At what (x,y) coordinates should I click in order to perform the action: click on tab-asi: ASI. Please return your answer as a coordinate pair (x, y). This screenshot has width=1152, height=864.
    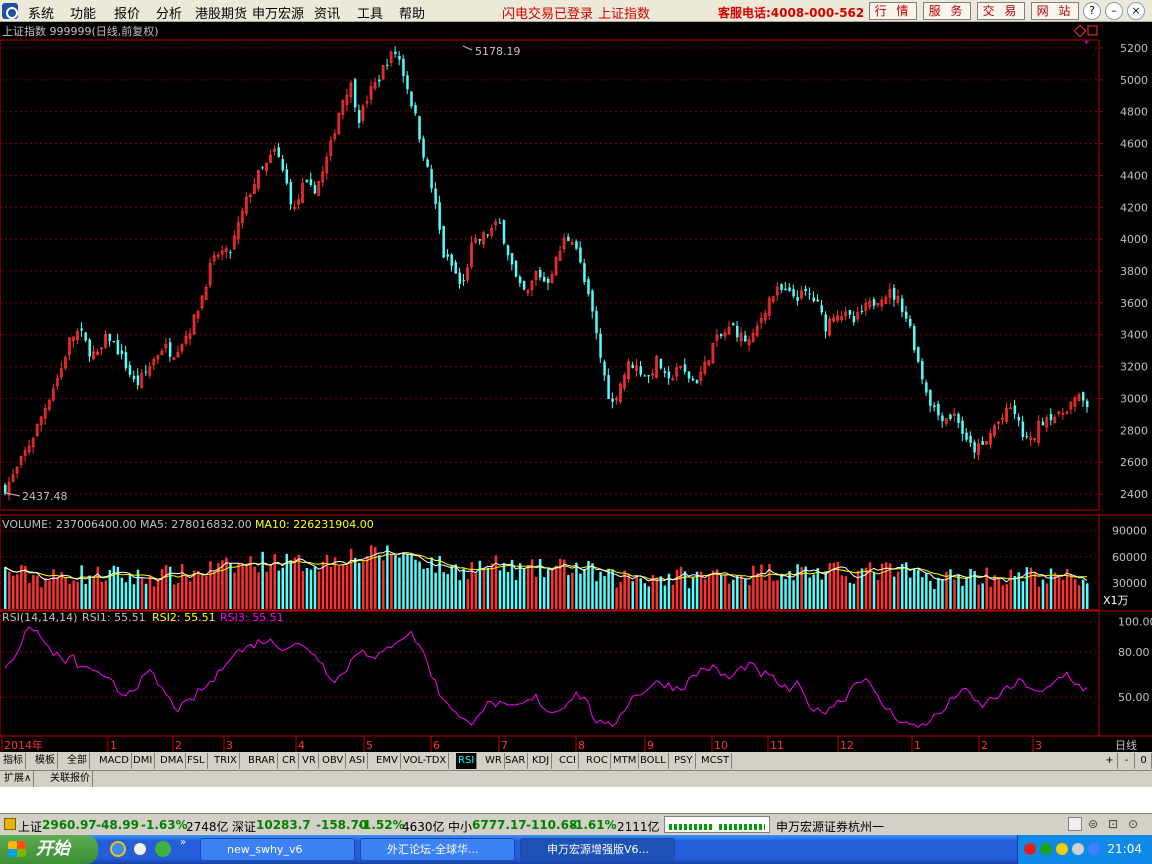
    Looking at the image, I should click on (358, 761).